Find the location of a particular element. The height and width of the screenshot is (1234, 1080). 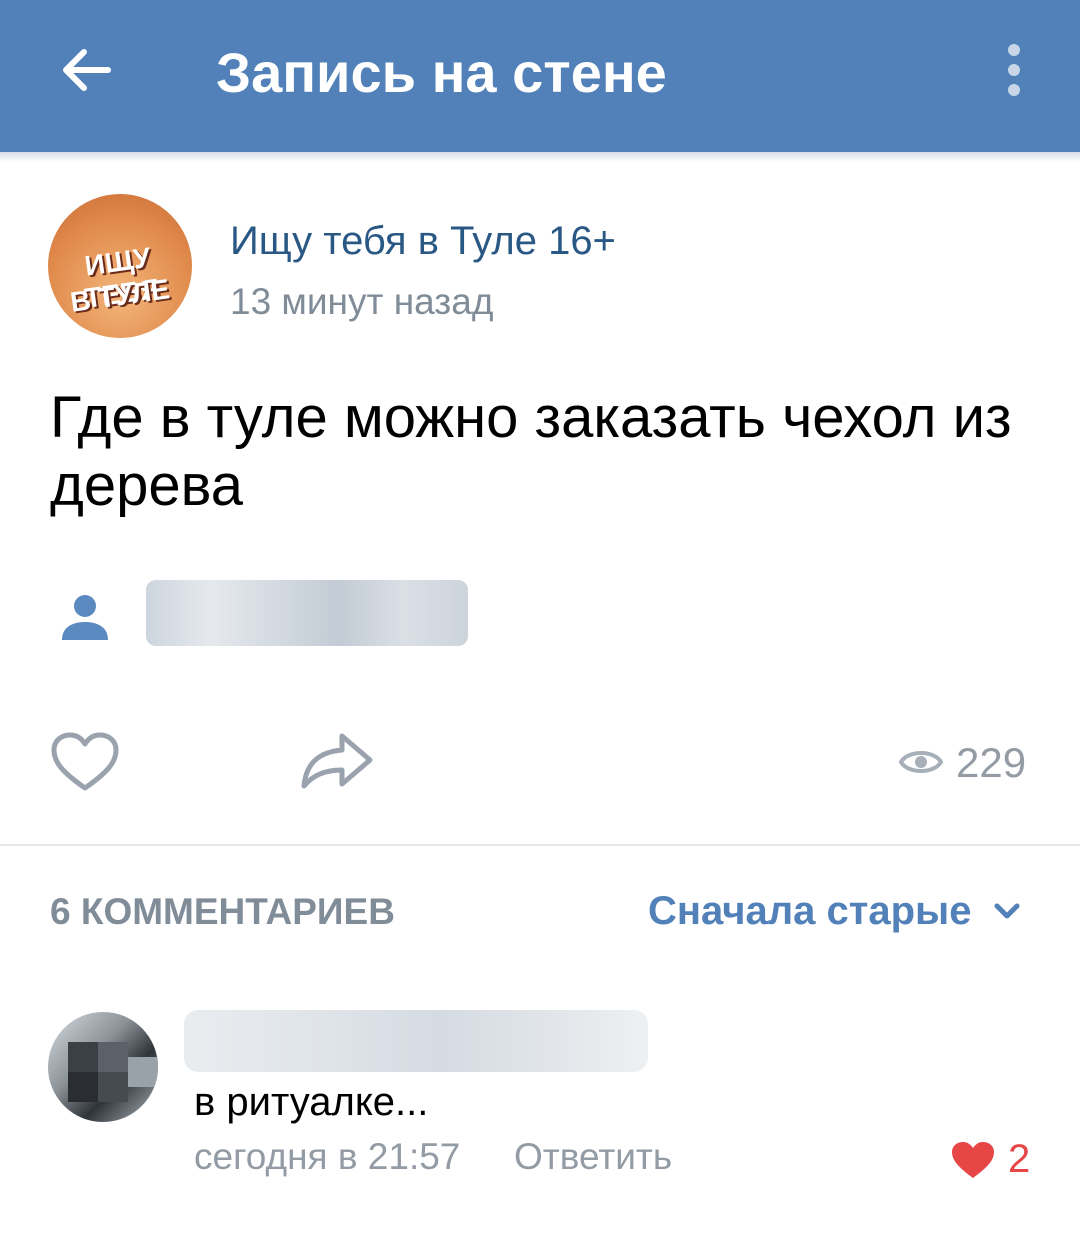

heart-outline-icon is located at coordinates (85, 761).